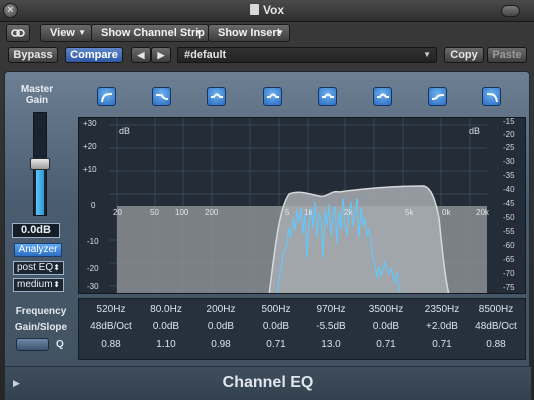 The height and width of the screenshot is (400, 534). I want to click on freq-tick: 5, so click(287, 212).